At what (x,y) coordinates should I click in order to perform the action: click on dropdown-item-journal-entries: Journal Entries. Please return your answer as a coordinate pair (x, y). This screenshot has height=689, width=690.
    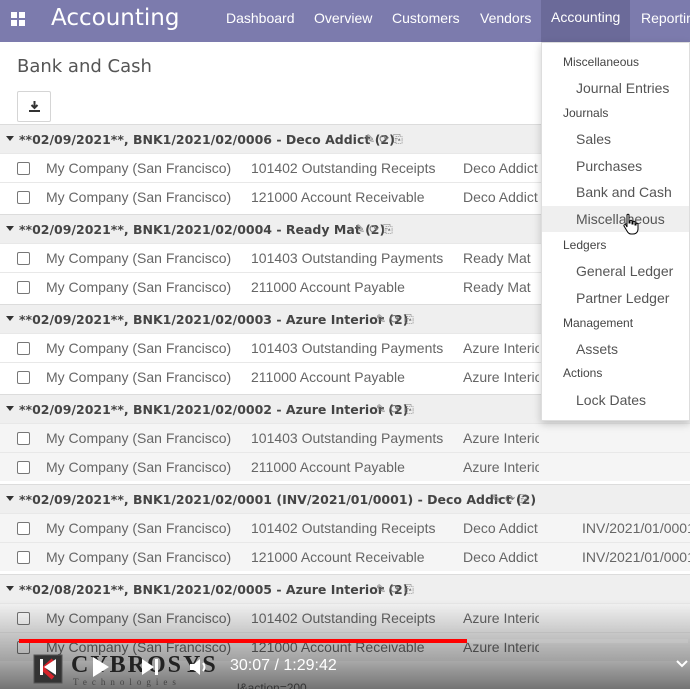
    Looking at the image, I should click on (615, 88).